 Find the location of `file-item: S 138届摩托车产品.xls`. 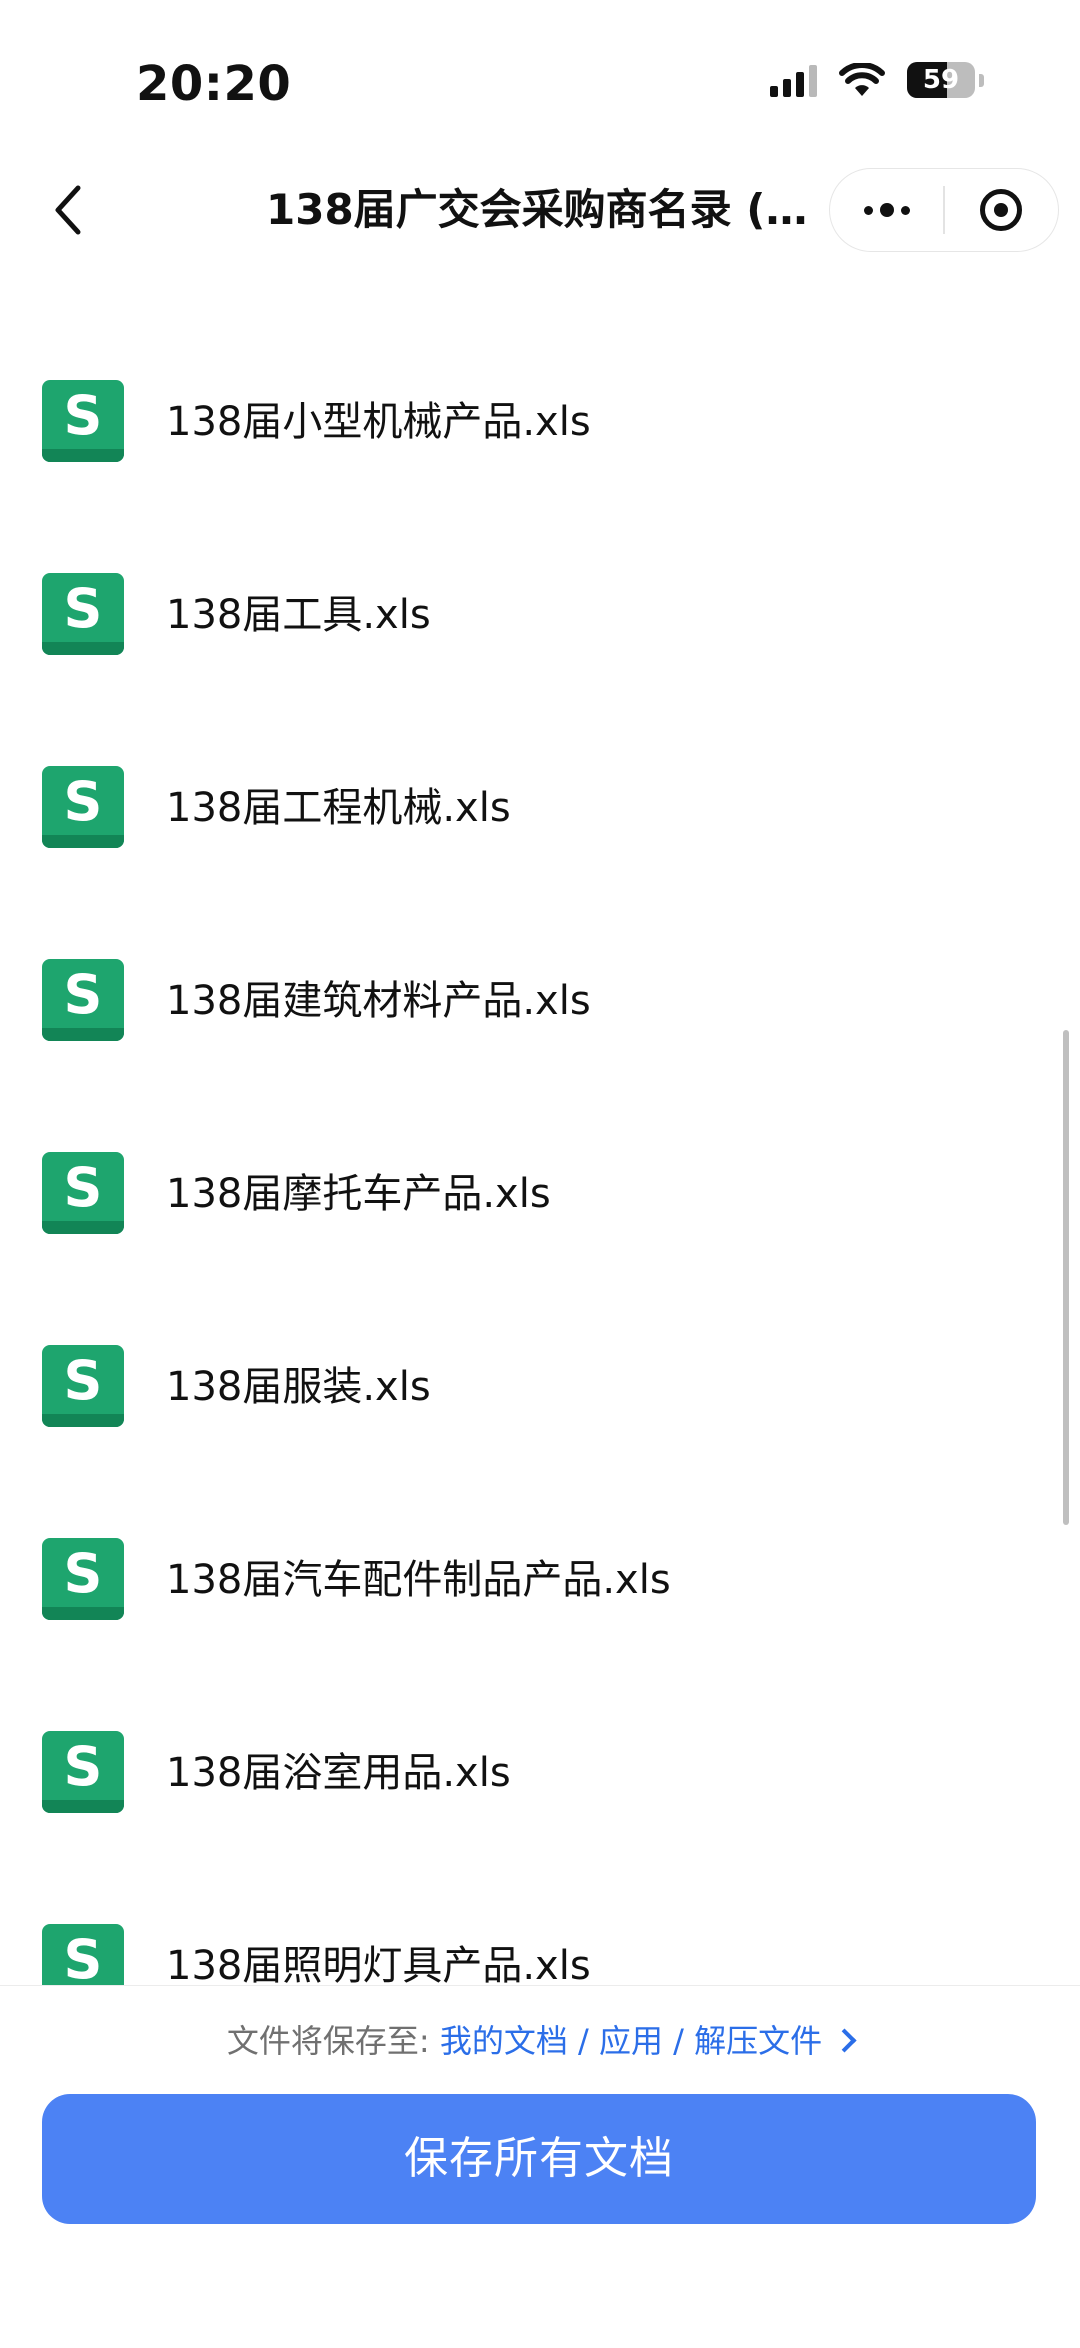

file-item: S 138届摩托车产品.xls is located at coordinates (540, 1192).